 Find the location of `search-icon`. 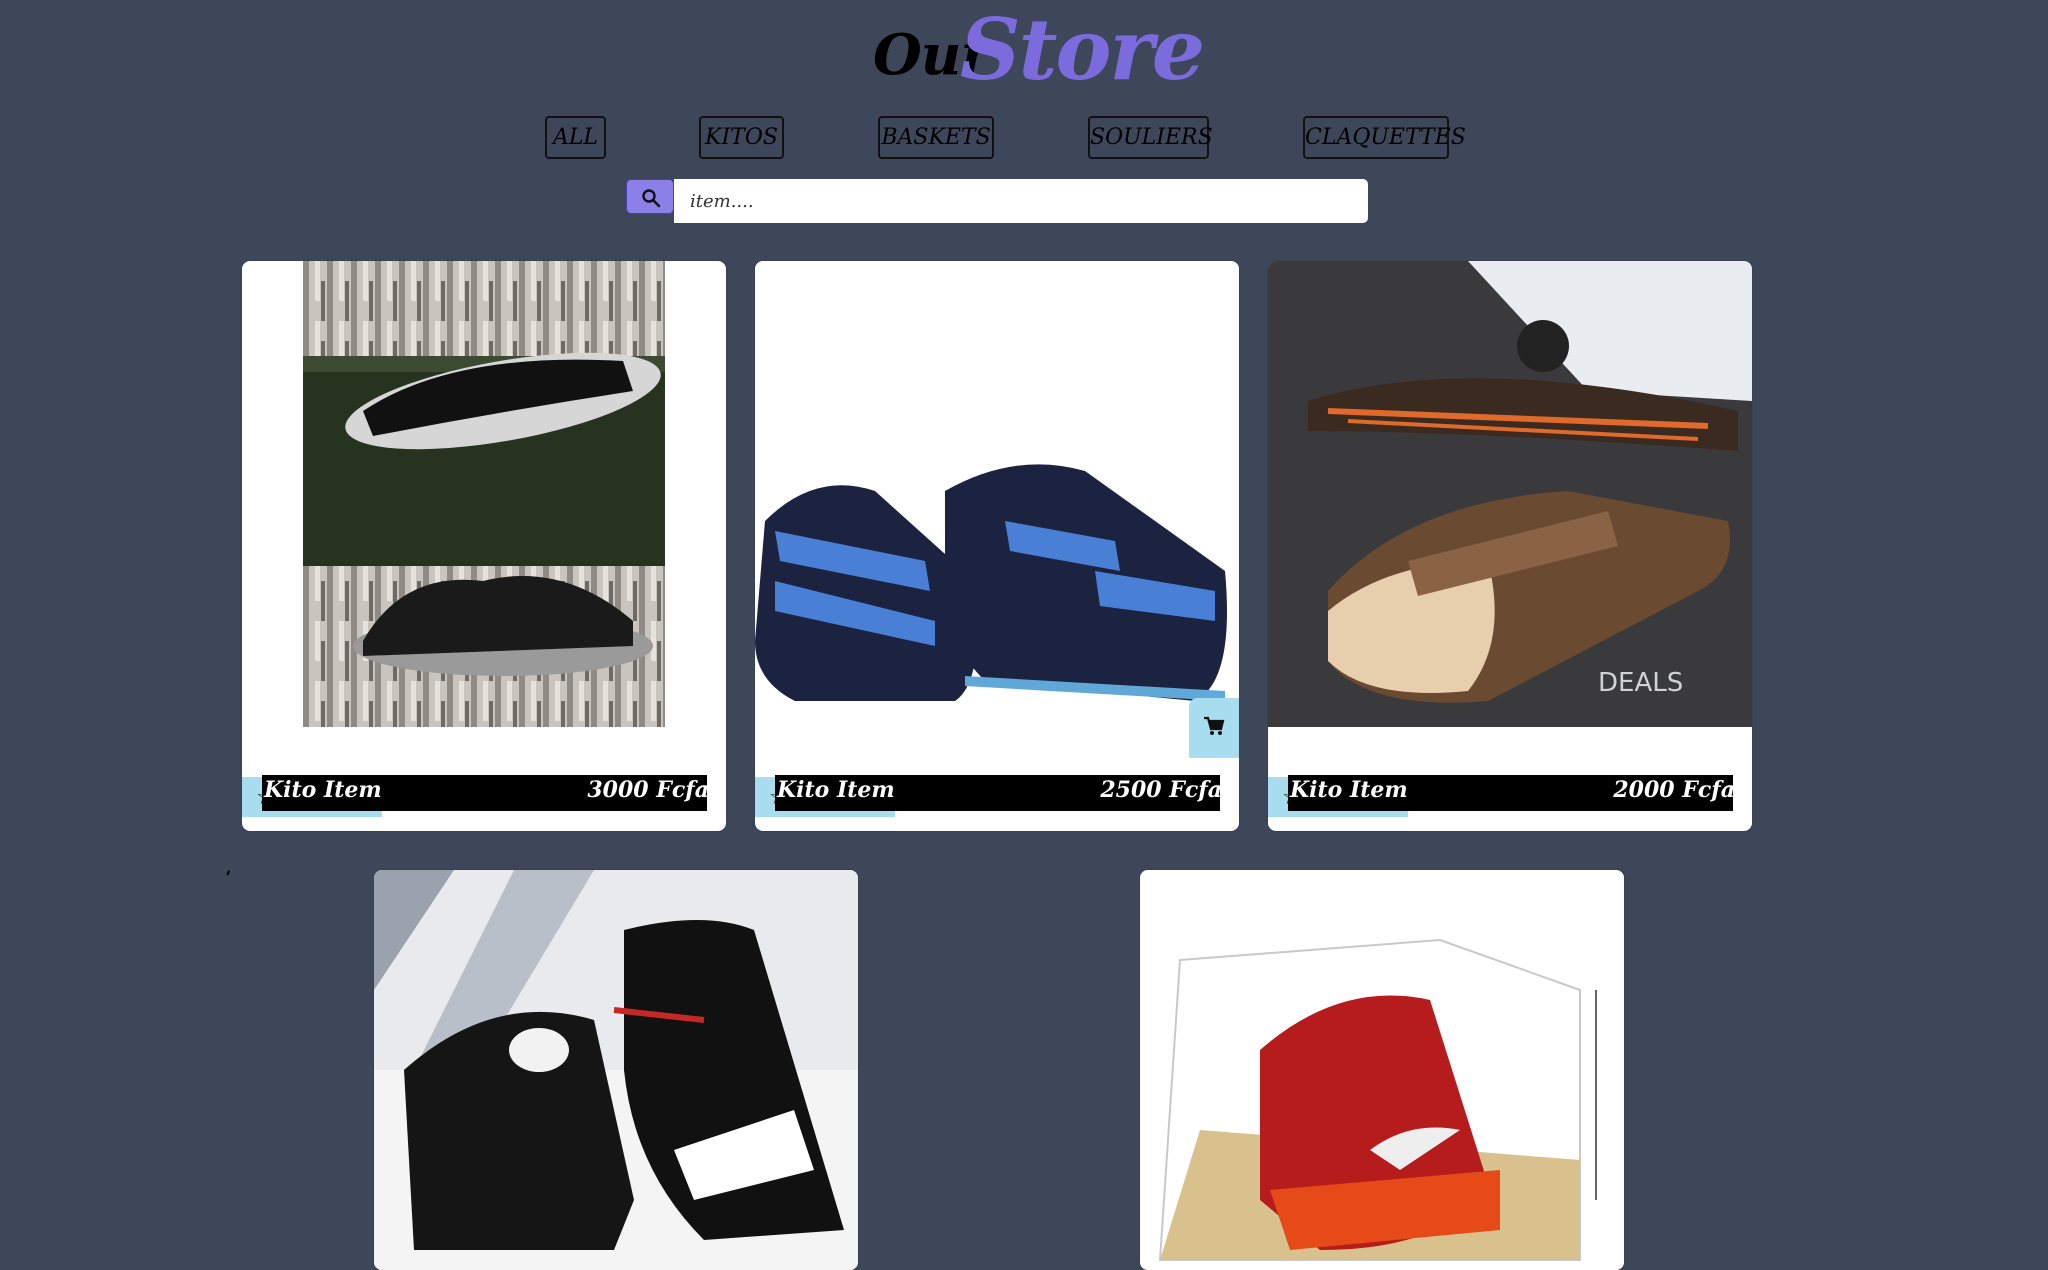

search-icon is located at coordinates (651, 198).